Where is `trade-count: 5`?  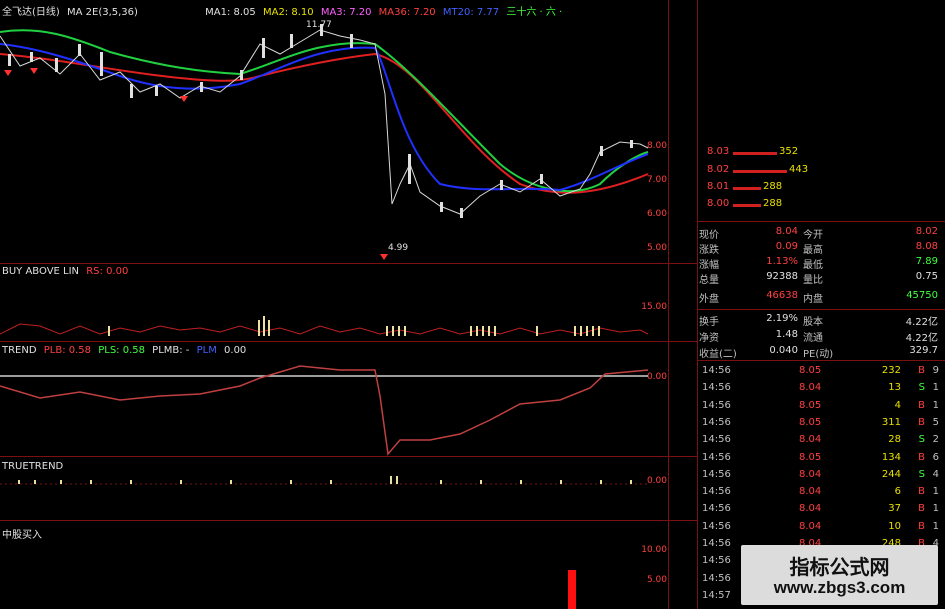
trade-count: 5 is located at coordinates (935, 422).